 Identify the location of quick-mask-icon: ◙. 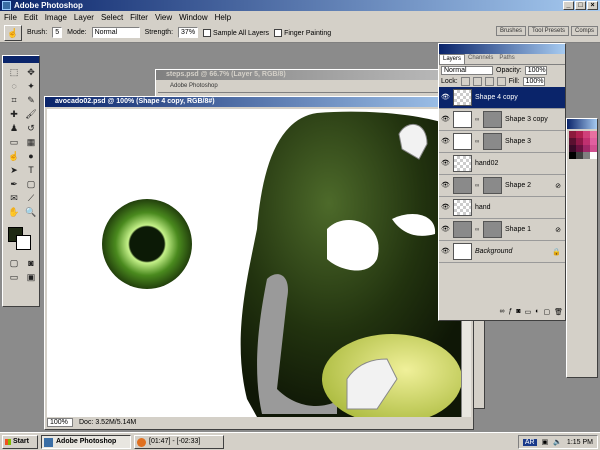
(31, 263).